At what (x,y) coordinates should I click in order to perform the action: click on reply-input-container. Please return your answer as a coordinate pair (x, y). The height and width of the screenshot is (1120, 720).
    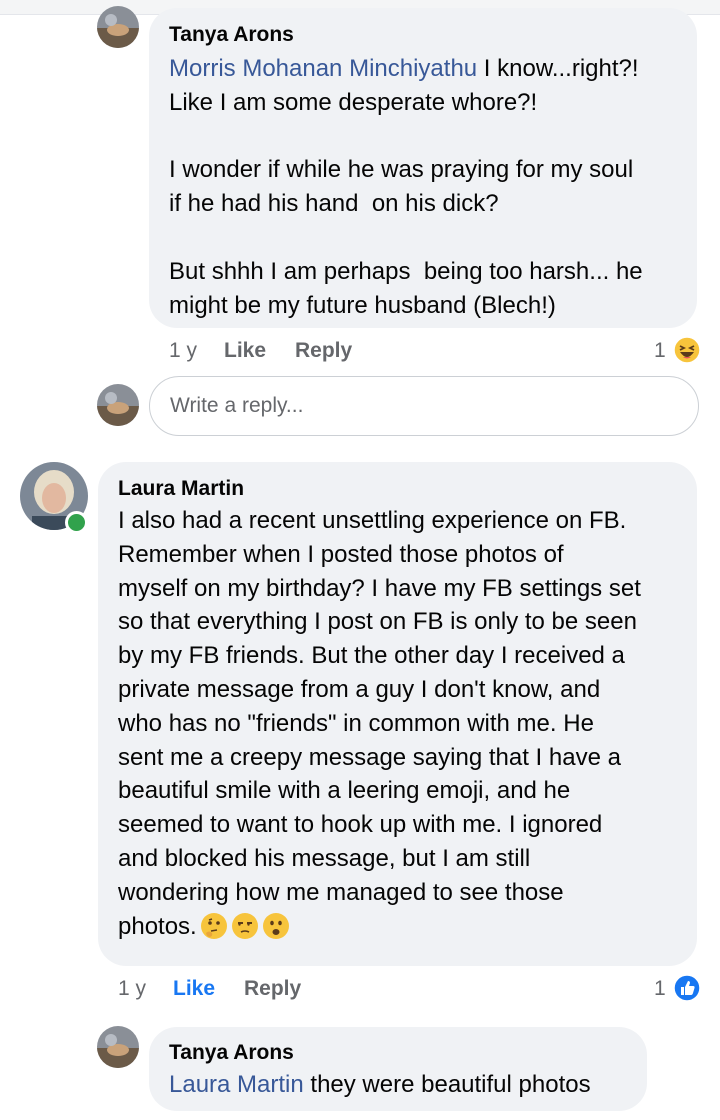
    Looking at the image, I should click on (424, 406).